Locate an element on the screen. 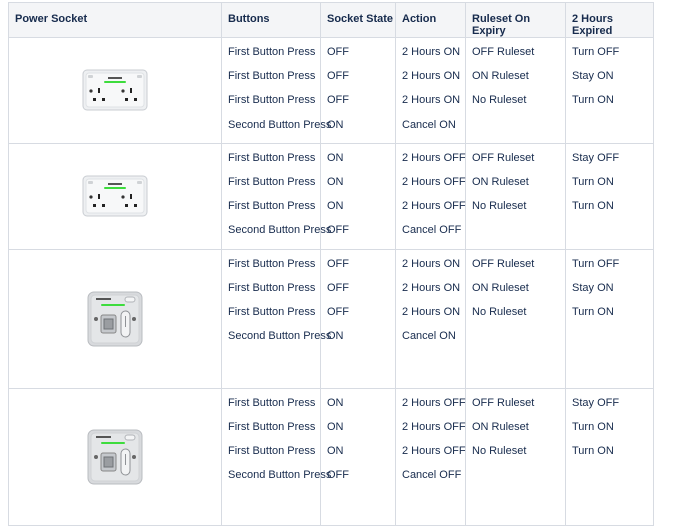  header-ruleset: Ruleset On Expiry is located at coordinates (515, 20).